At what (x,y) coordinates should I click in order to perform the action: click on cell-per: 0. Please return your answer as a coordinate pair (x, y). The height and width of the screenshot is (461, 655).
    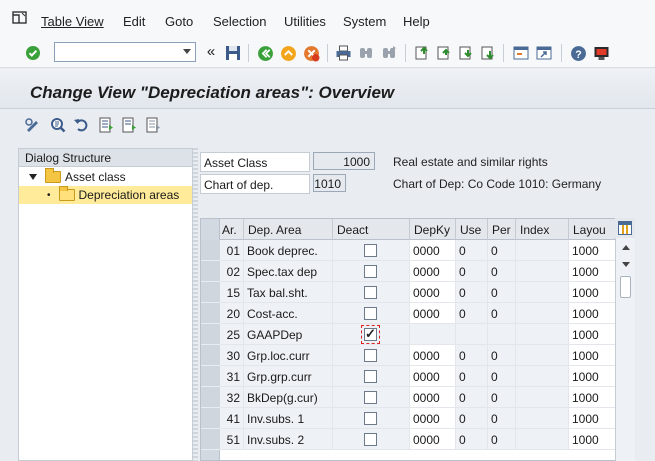
    Looking at the image, I should click on (502, 439).